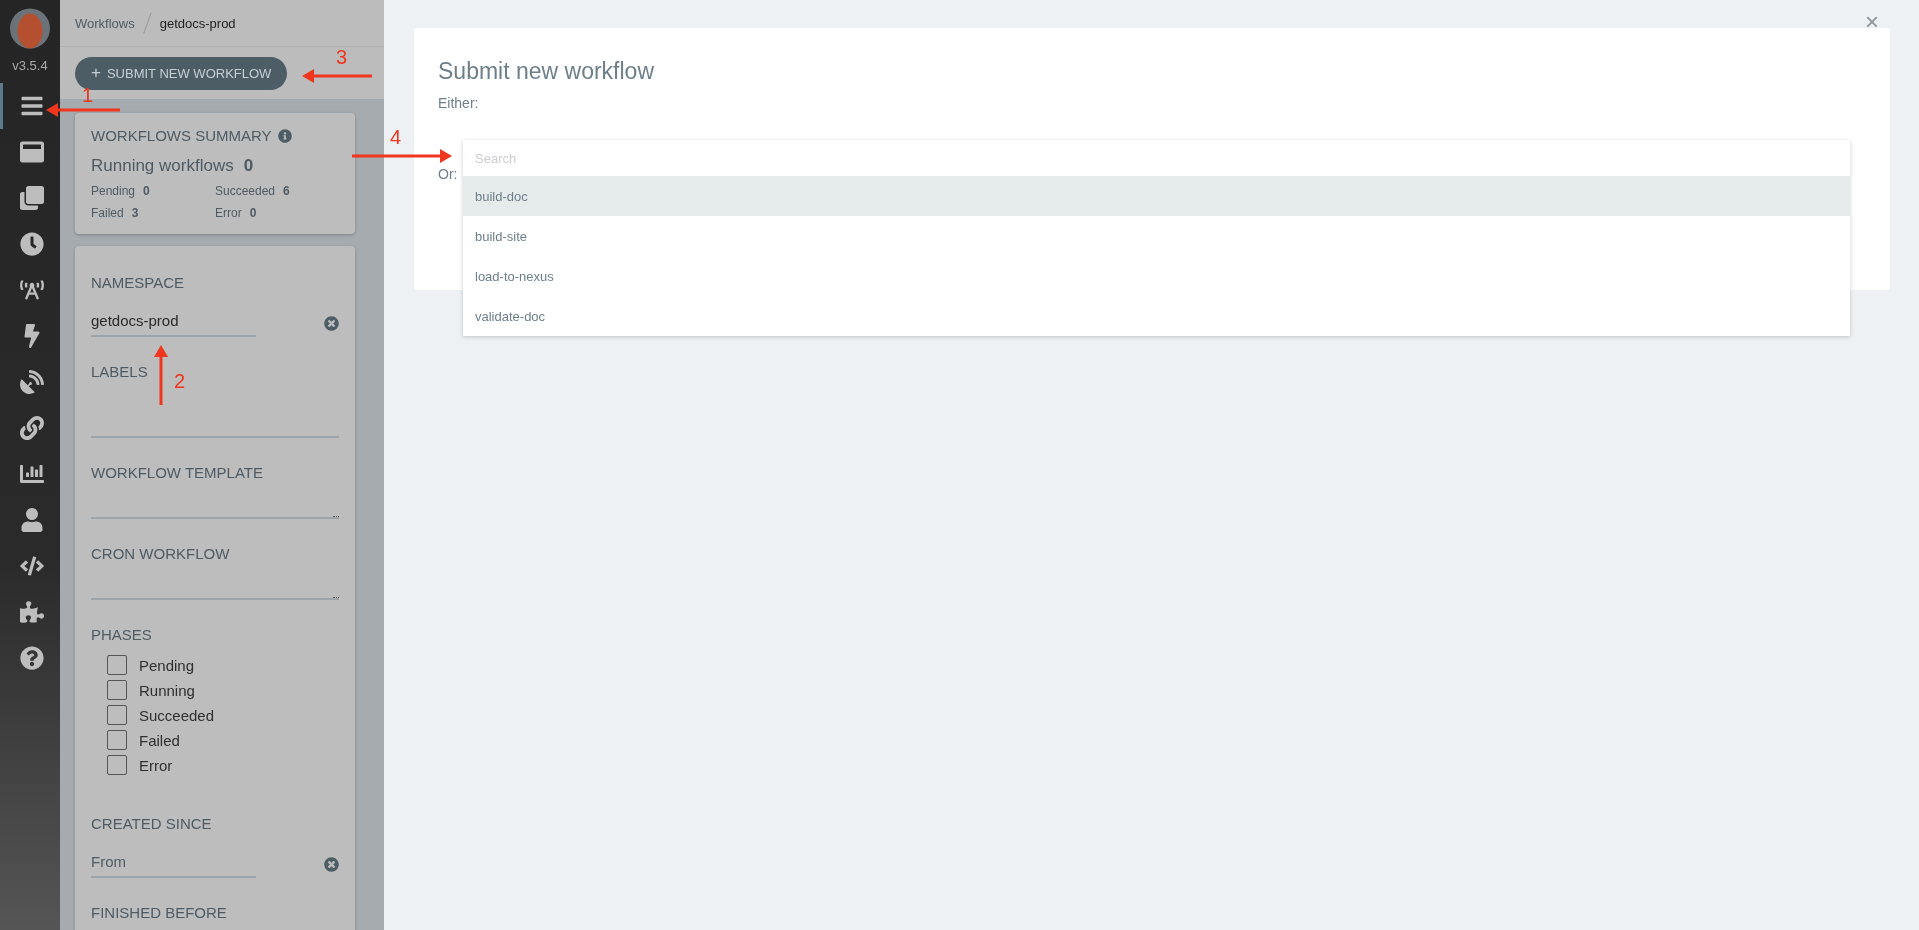 The width and height of the screenshot is (1919, 930). What do you see at coordinates (181, 135) in the screenshot?
I see `summary-title: WORKFLOWS SUMMARY` at bounding box center [181, 135].